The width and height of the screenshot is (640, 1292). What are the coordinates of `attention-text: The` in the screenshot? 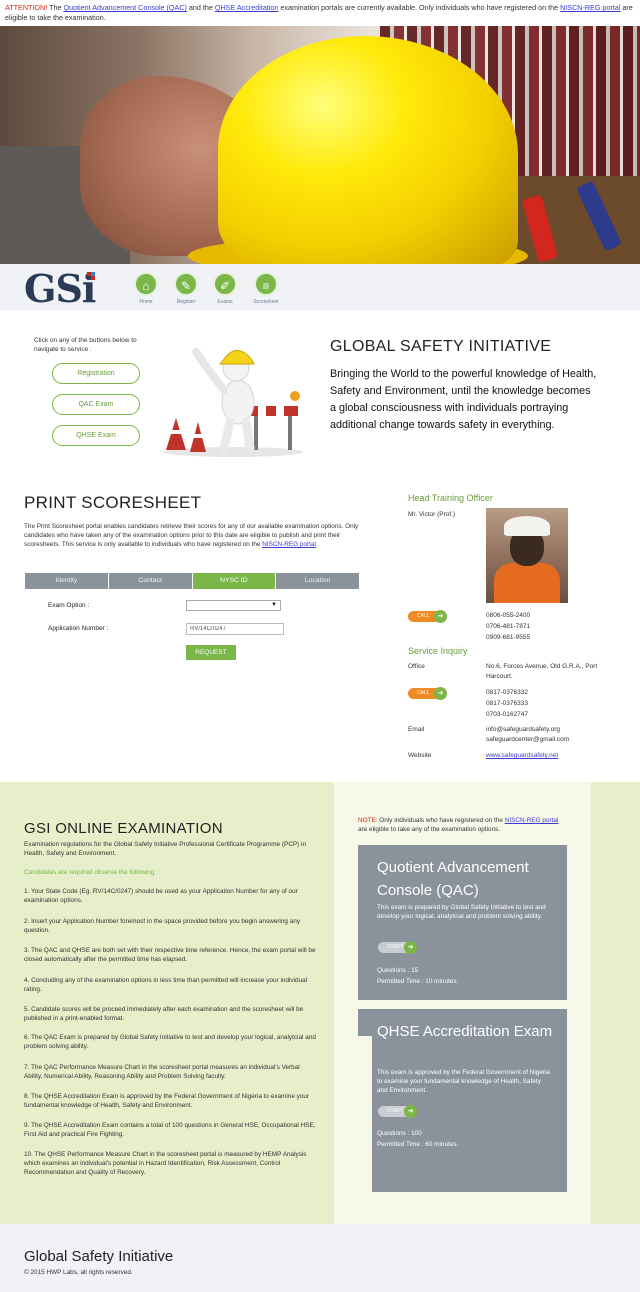 It's located at (55, 7).